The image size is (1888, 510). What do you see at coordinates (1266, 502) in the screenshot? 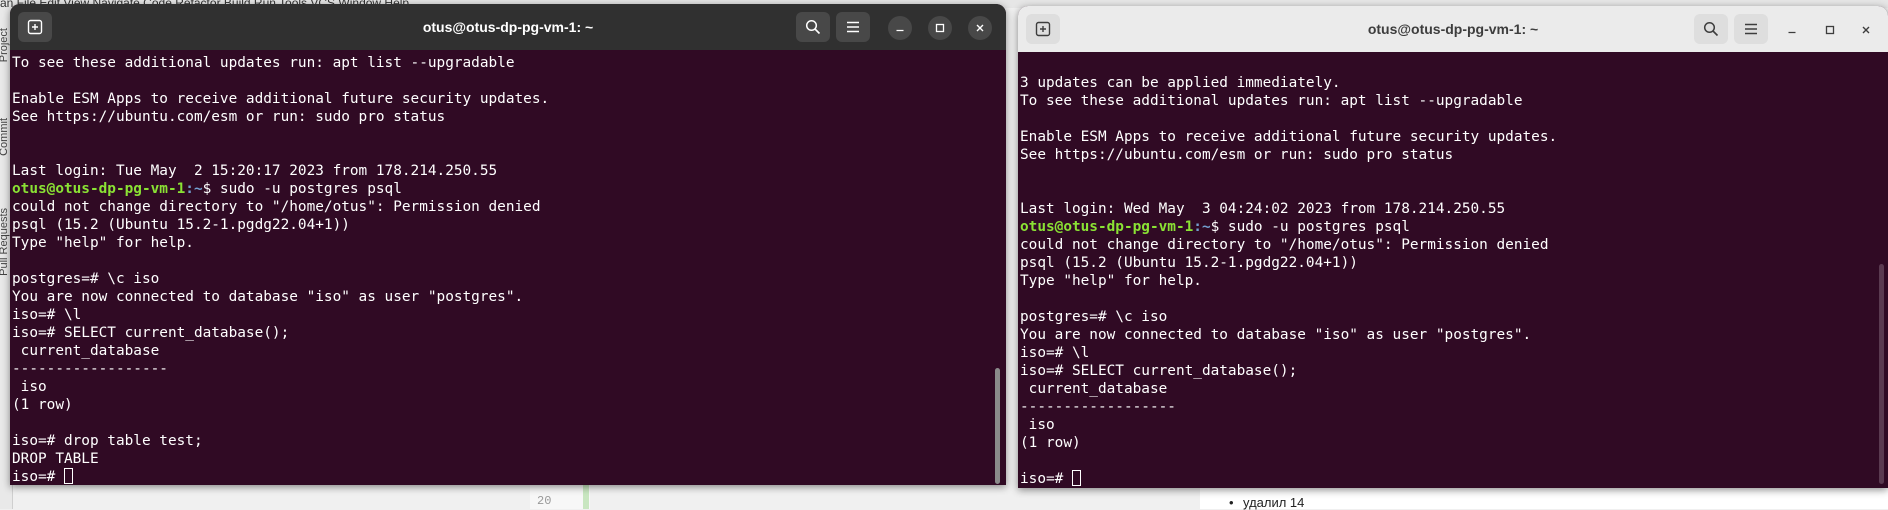
I see `document-bullet-item: удалил 14` at bounding box center [1266, 502].